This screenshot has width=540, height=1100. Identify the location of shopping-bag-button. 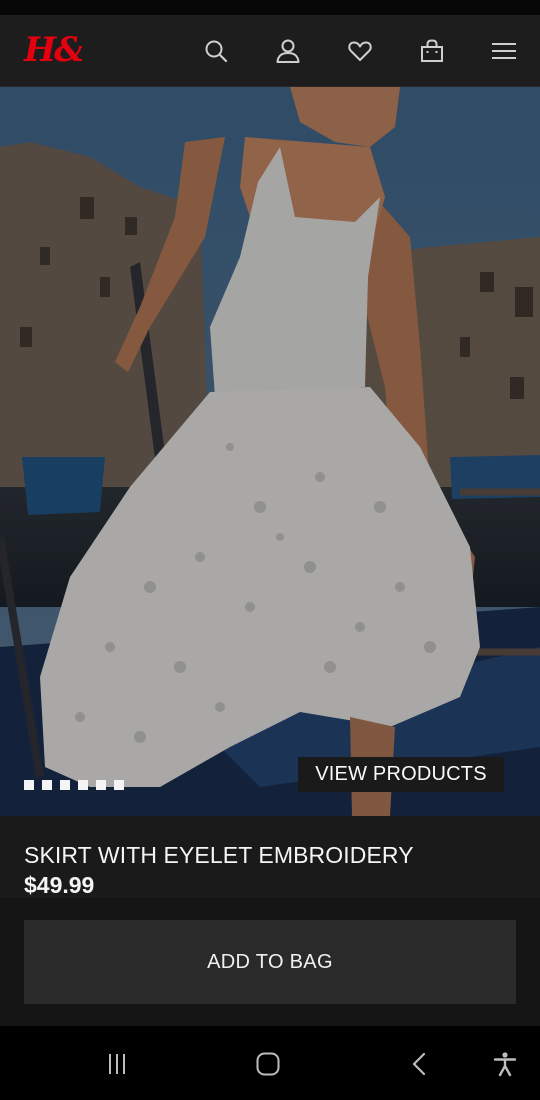
(432, 51).